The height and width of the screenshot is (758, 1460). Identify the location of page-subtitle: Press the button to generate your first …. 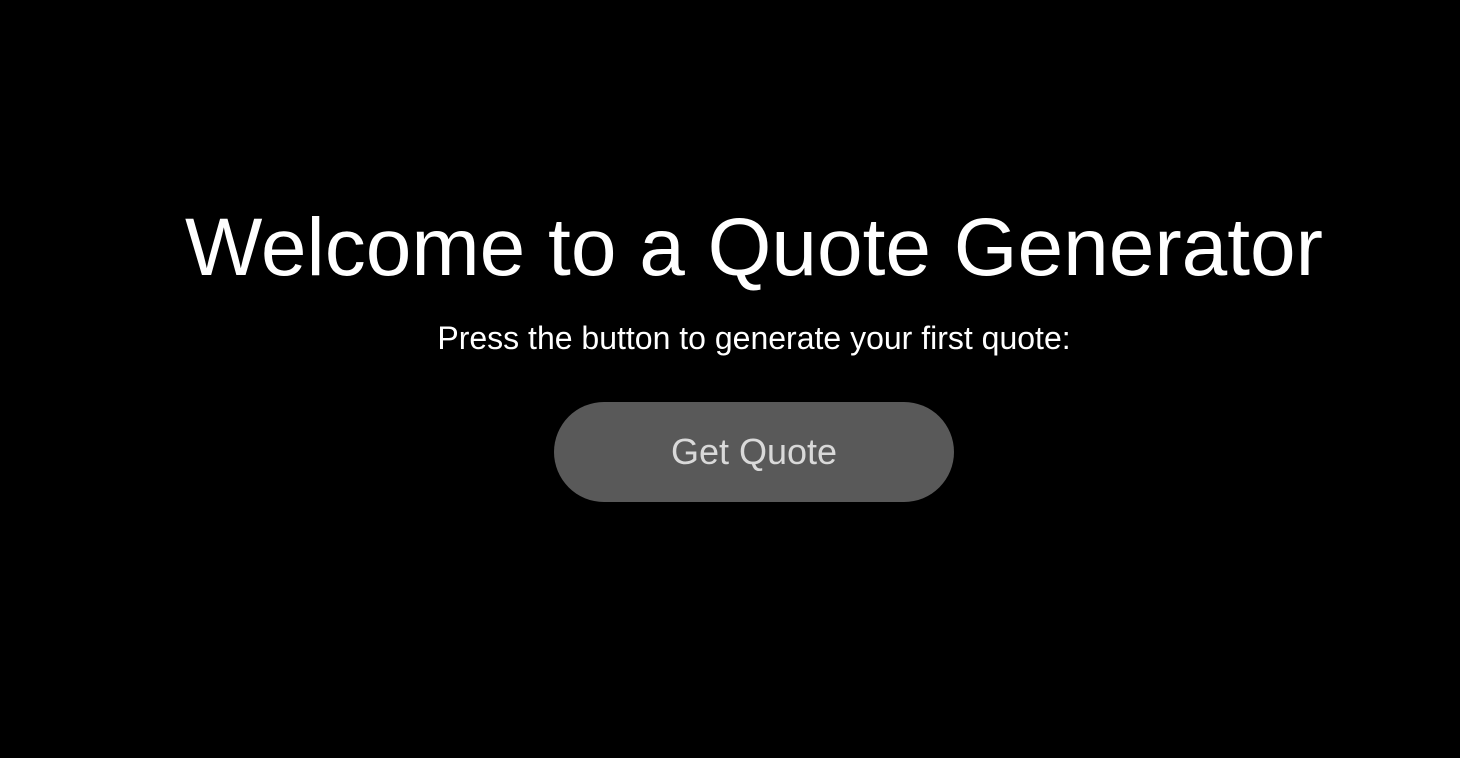
(754, 338).